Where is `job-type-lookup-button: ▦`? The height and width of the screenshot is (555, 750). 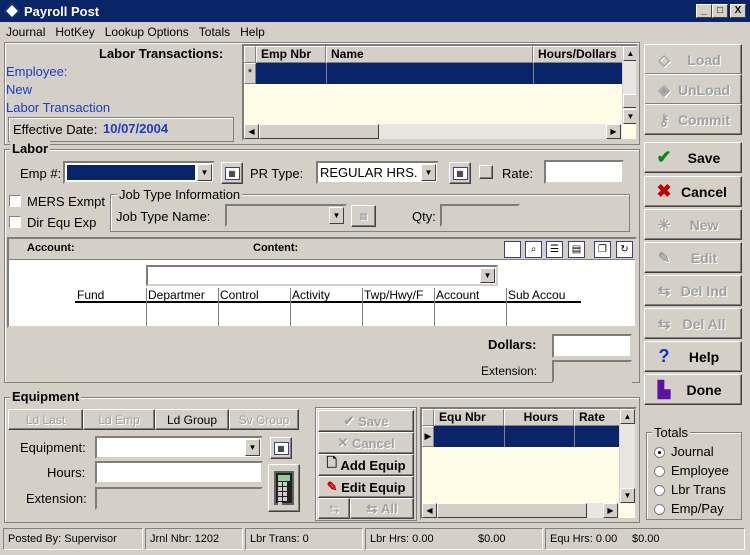
job-type-lookup-button: ▦ is located at coordinates (363, 216).